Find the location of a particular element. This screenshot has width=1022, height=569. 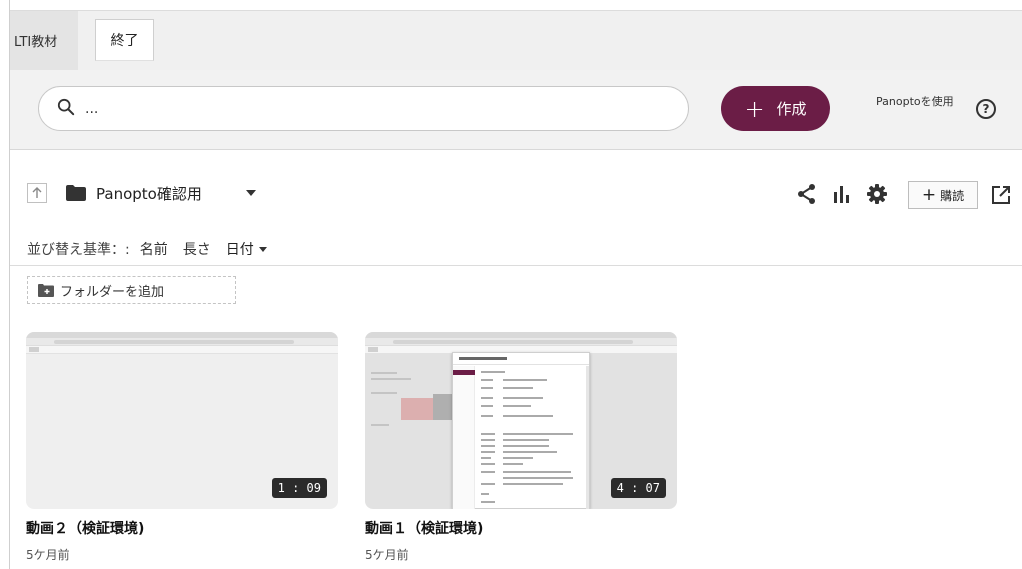

search-header: + 作成 Panoptoを使用 ? is located at coordinates (516, 110).